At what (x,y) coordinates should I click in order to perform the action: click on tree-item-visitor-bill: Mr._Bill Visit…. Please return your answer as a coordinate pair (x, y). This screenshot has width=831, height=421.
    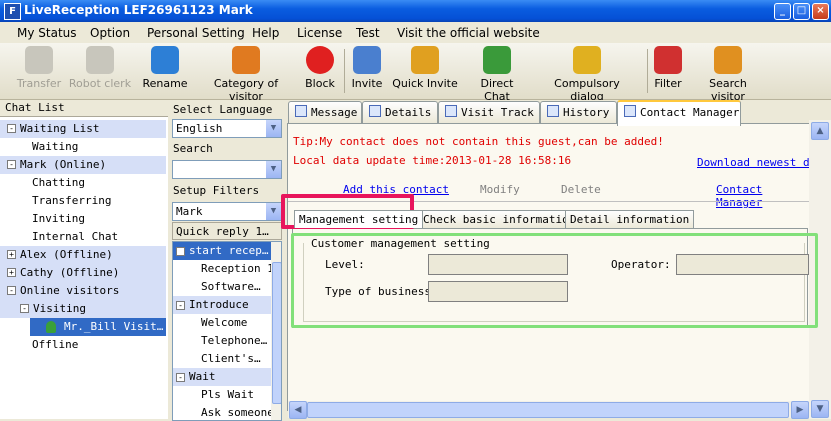
    Looking at the image, I should click on (98, 327).